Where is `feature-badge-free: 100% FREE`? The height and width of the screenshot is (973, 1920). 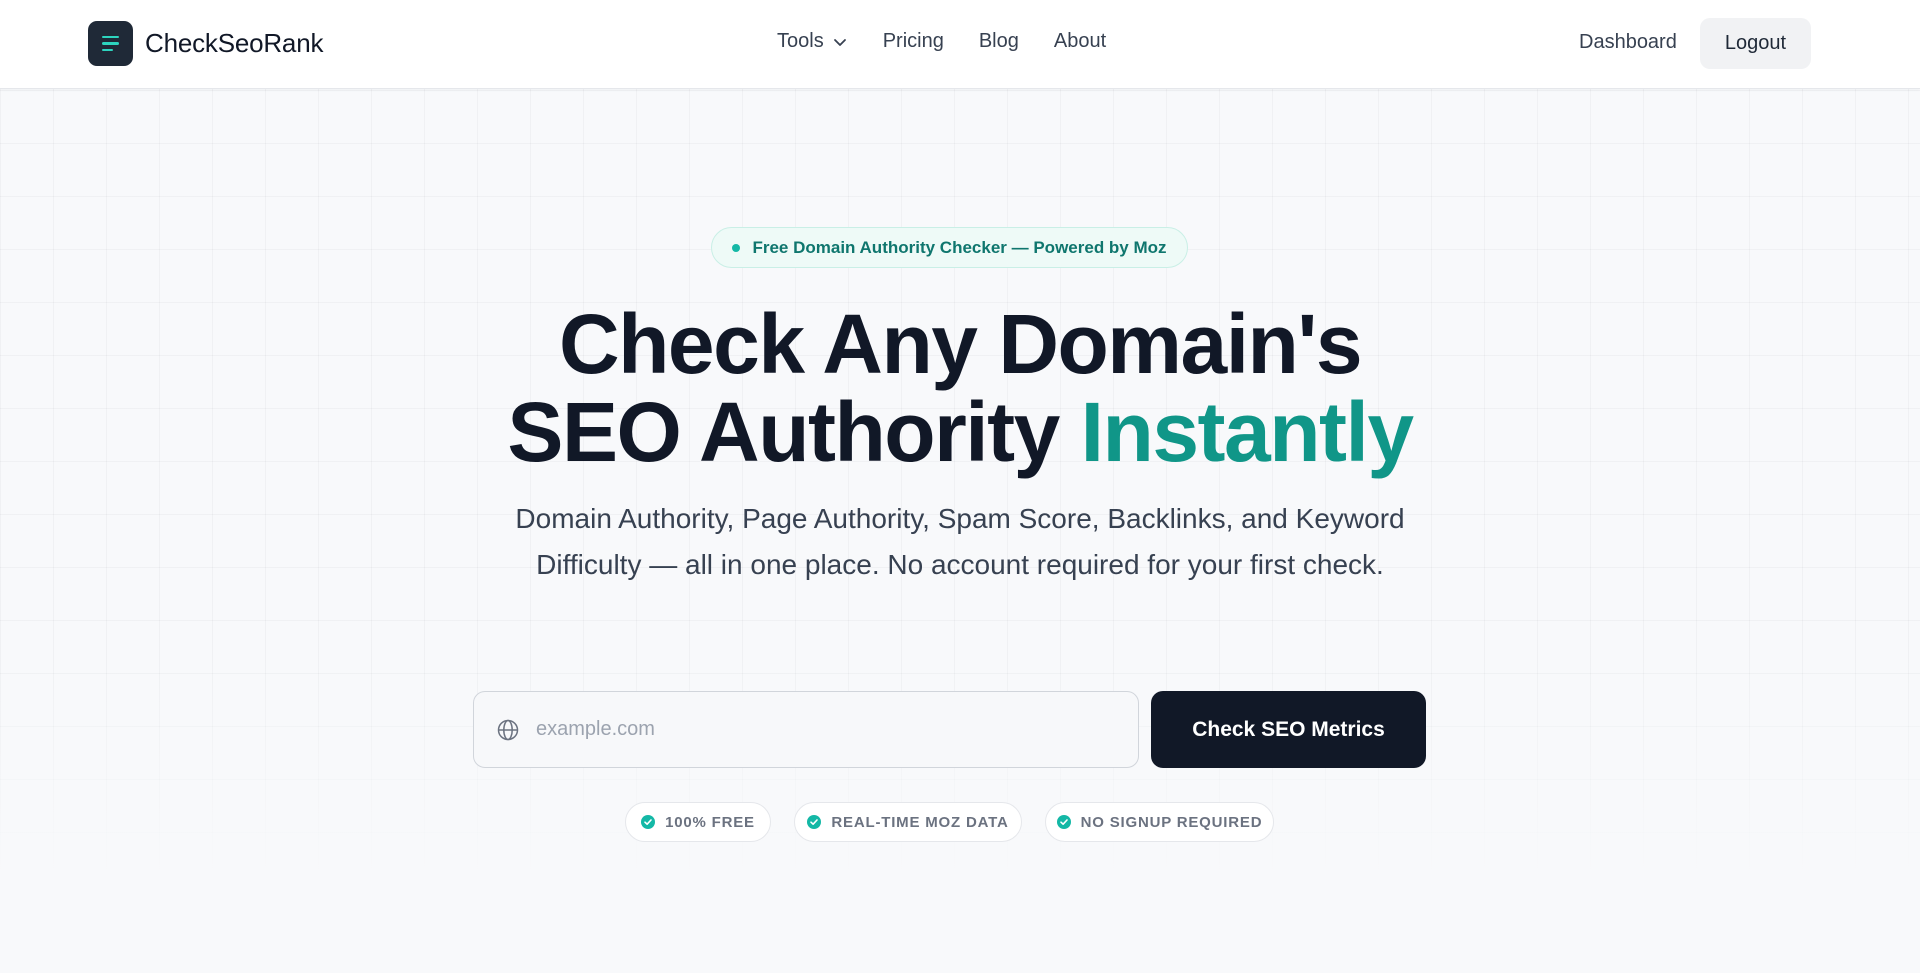
feature-badge-free: 100% FREE is located at coordinates (698, 822).